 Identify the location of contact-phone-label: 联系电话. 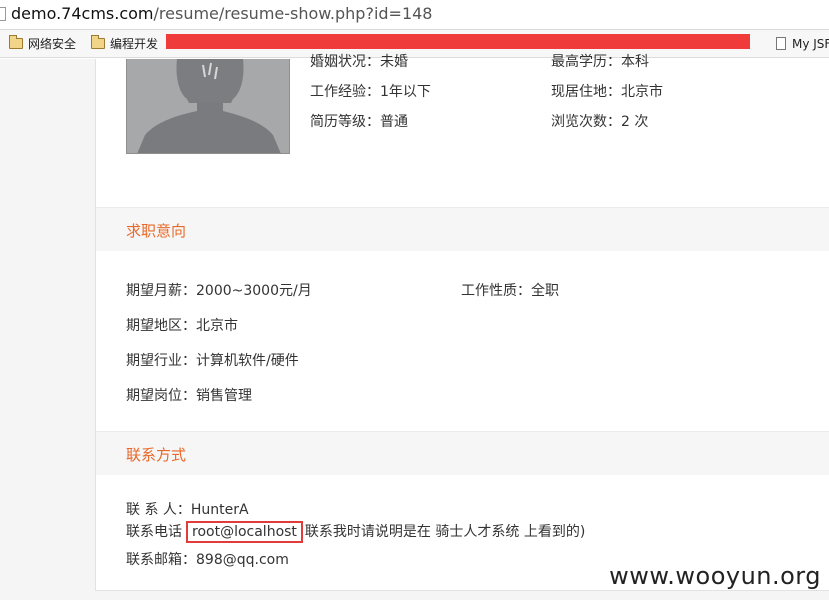
(154, 532).